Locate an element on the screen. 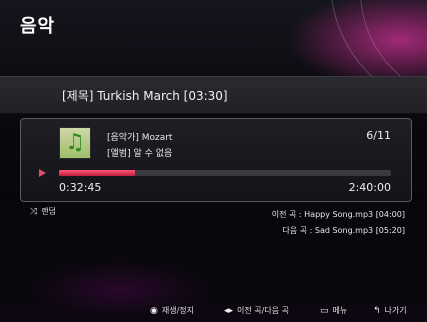 Image resolution: width=427 pixels, height=322 pixels. prev-next-label: 이전 곡/다음 곡 is located at coordinates (263, 310).